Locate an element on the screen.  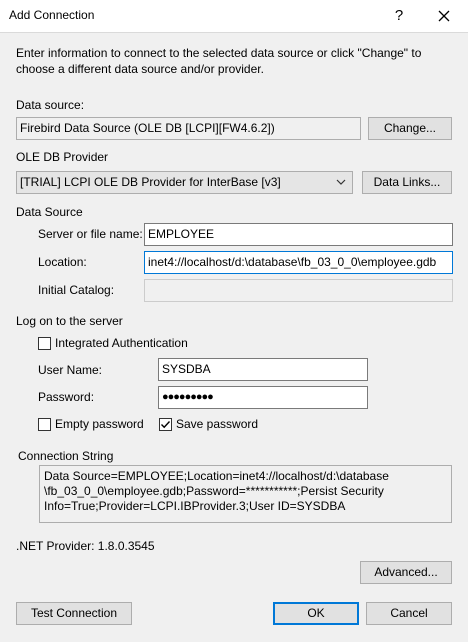
save-password-label: Save password is located at coordinates (217, 424).